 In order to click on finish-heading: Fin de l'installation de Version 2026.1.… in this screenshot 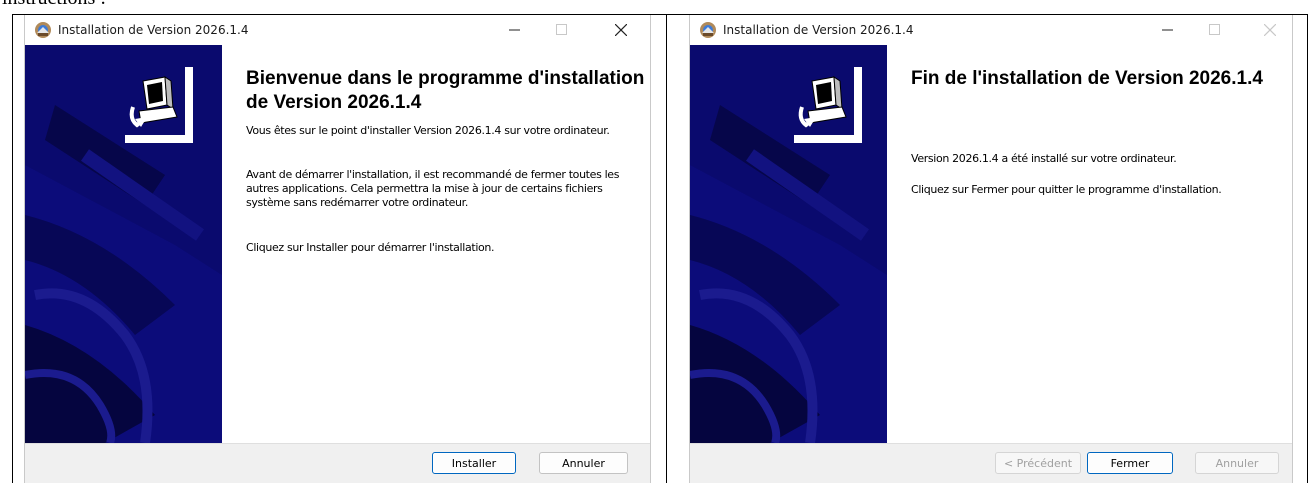, I will do `click(1087, 78)`.